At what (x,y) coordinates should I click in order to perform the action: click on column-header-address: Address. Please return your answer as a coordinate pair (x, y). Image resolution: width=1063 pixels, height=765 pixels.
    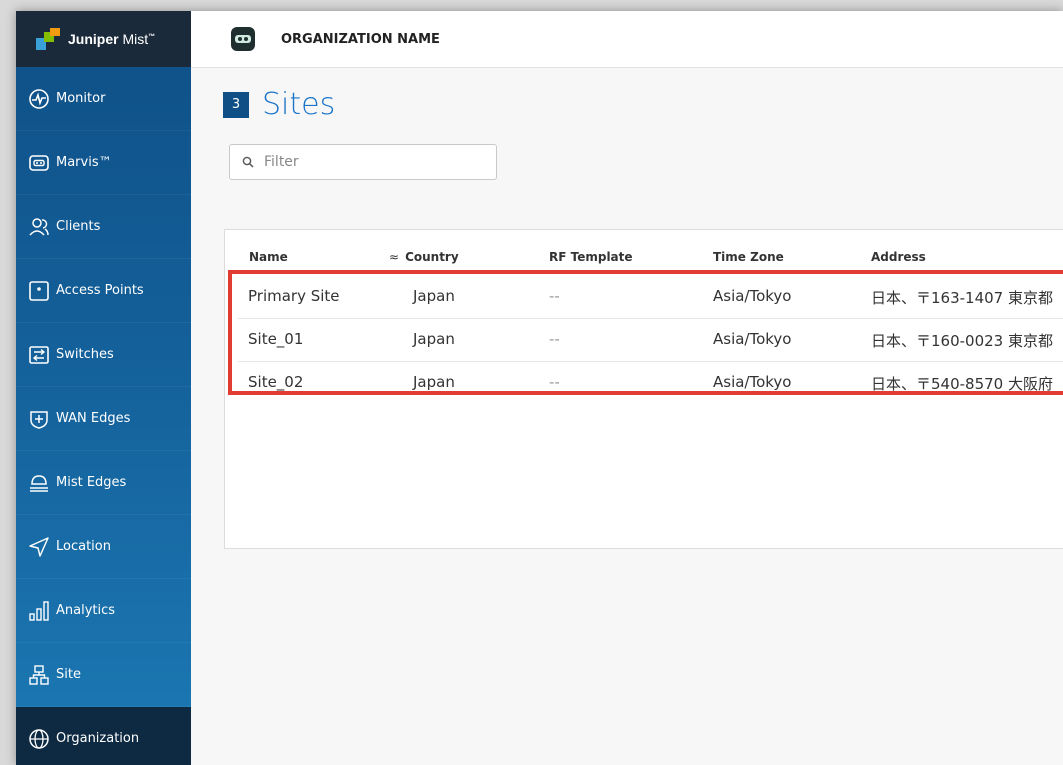
    Looking at the image, I should click on (898, 257).